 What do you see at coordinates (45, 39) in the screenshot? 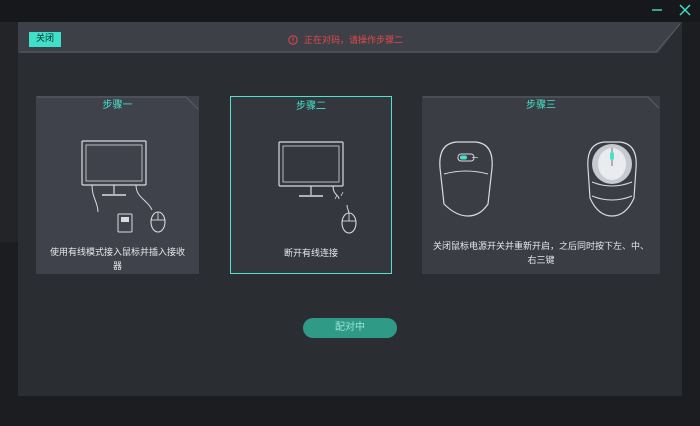
I see `dialog-close-button: 关闭` at bounding box center [45, 39].